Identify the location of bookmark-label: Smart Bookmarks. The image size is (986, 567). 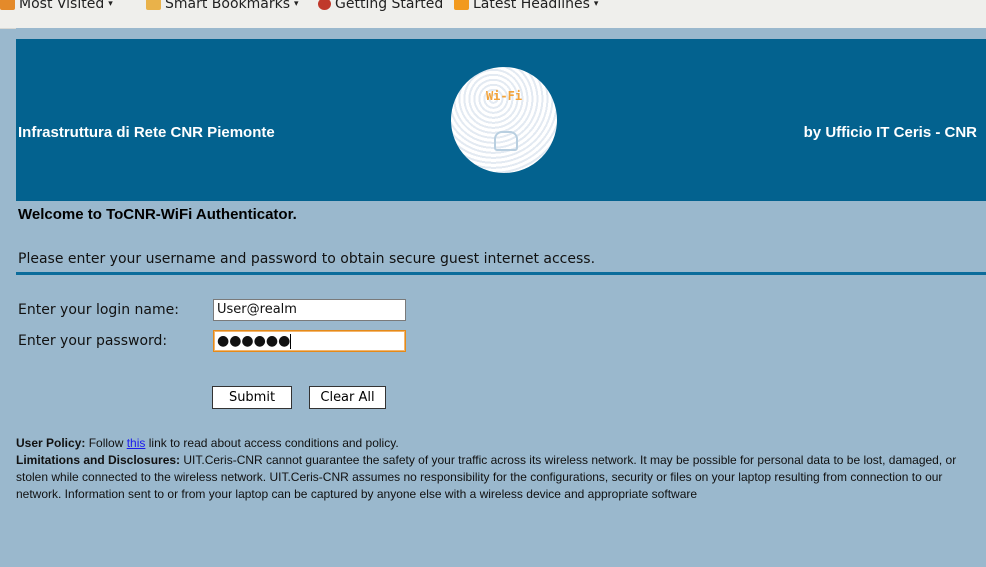
(228, 6).